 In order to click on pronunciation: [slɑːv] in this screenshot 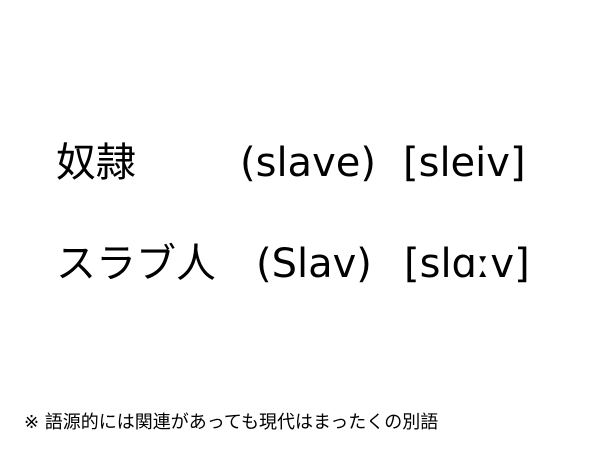, I will do `click(467, 264)`.